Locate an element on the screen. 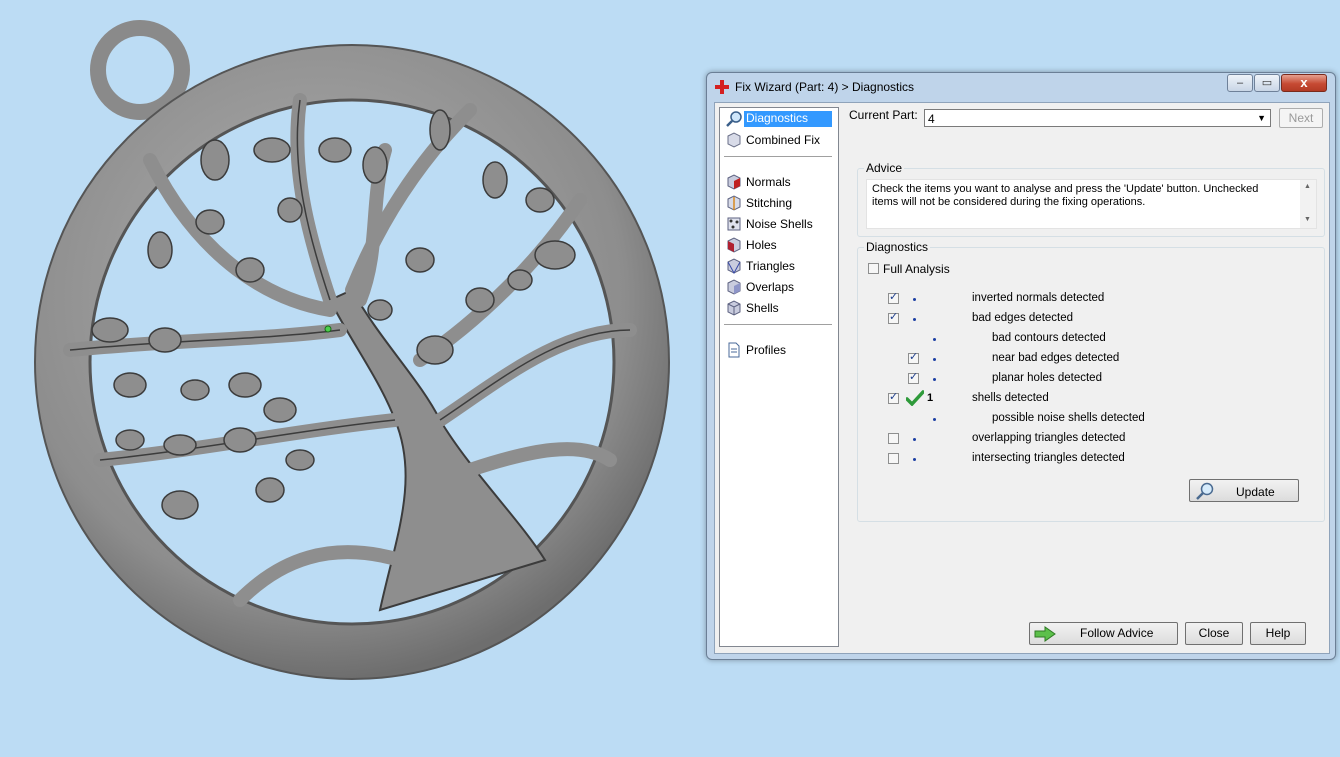 The image size is (1340, 757). close-button: Close is located at coordinates (1214, 633).